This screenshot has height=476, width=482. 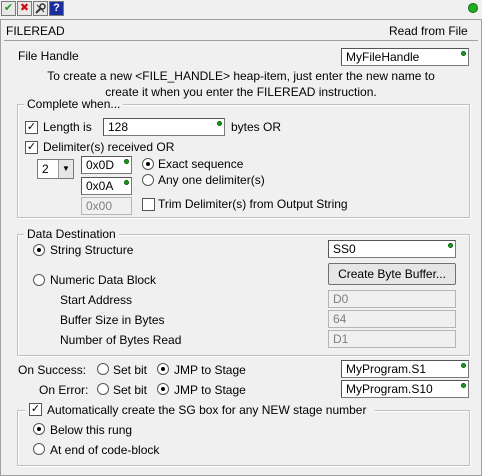 I want to click on on-error-set-bit-label: Set bit, so click(x=130, y=390).